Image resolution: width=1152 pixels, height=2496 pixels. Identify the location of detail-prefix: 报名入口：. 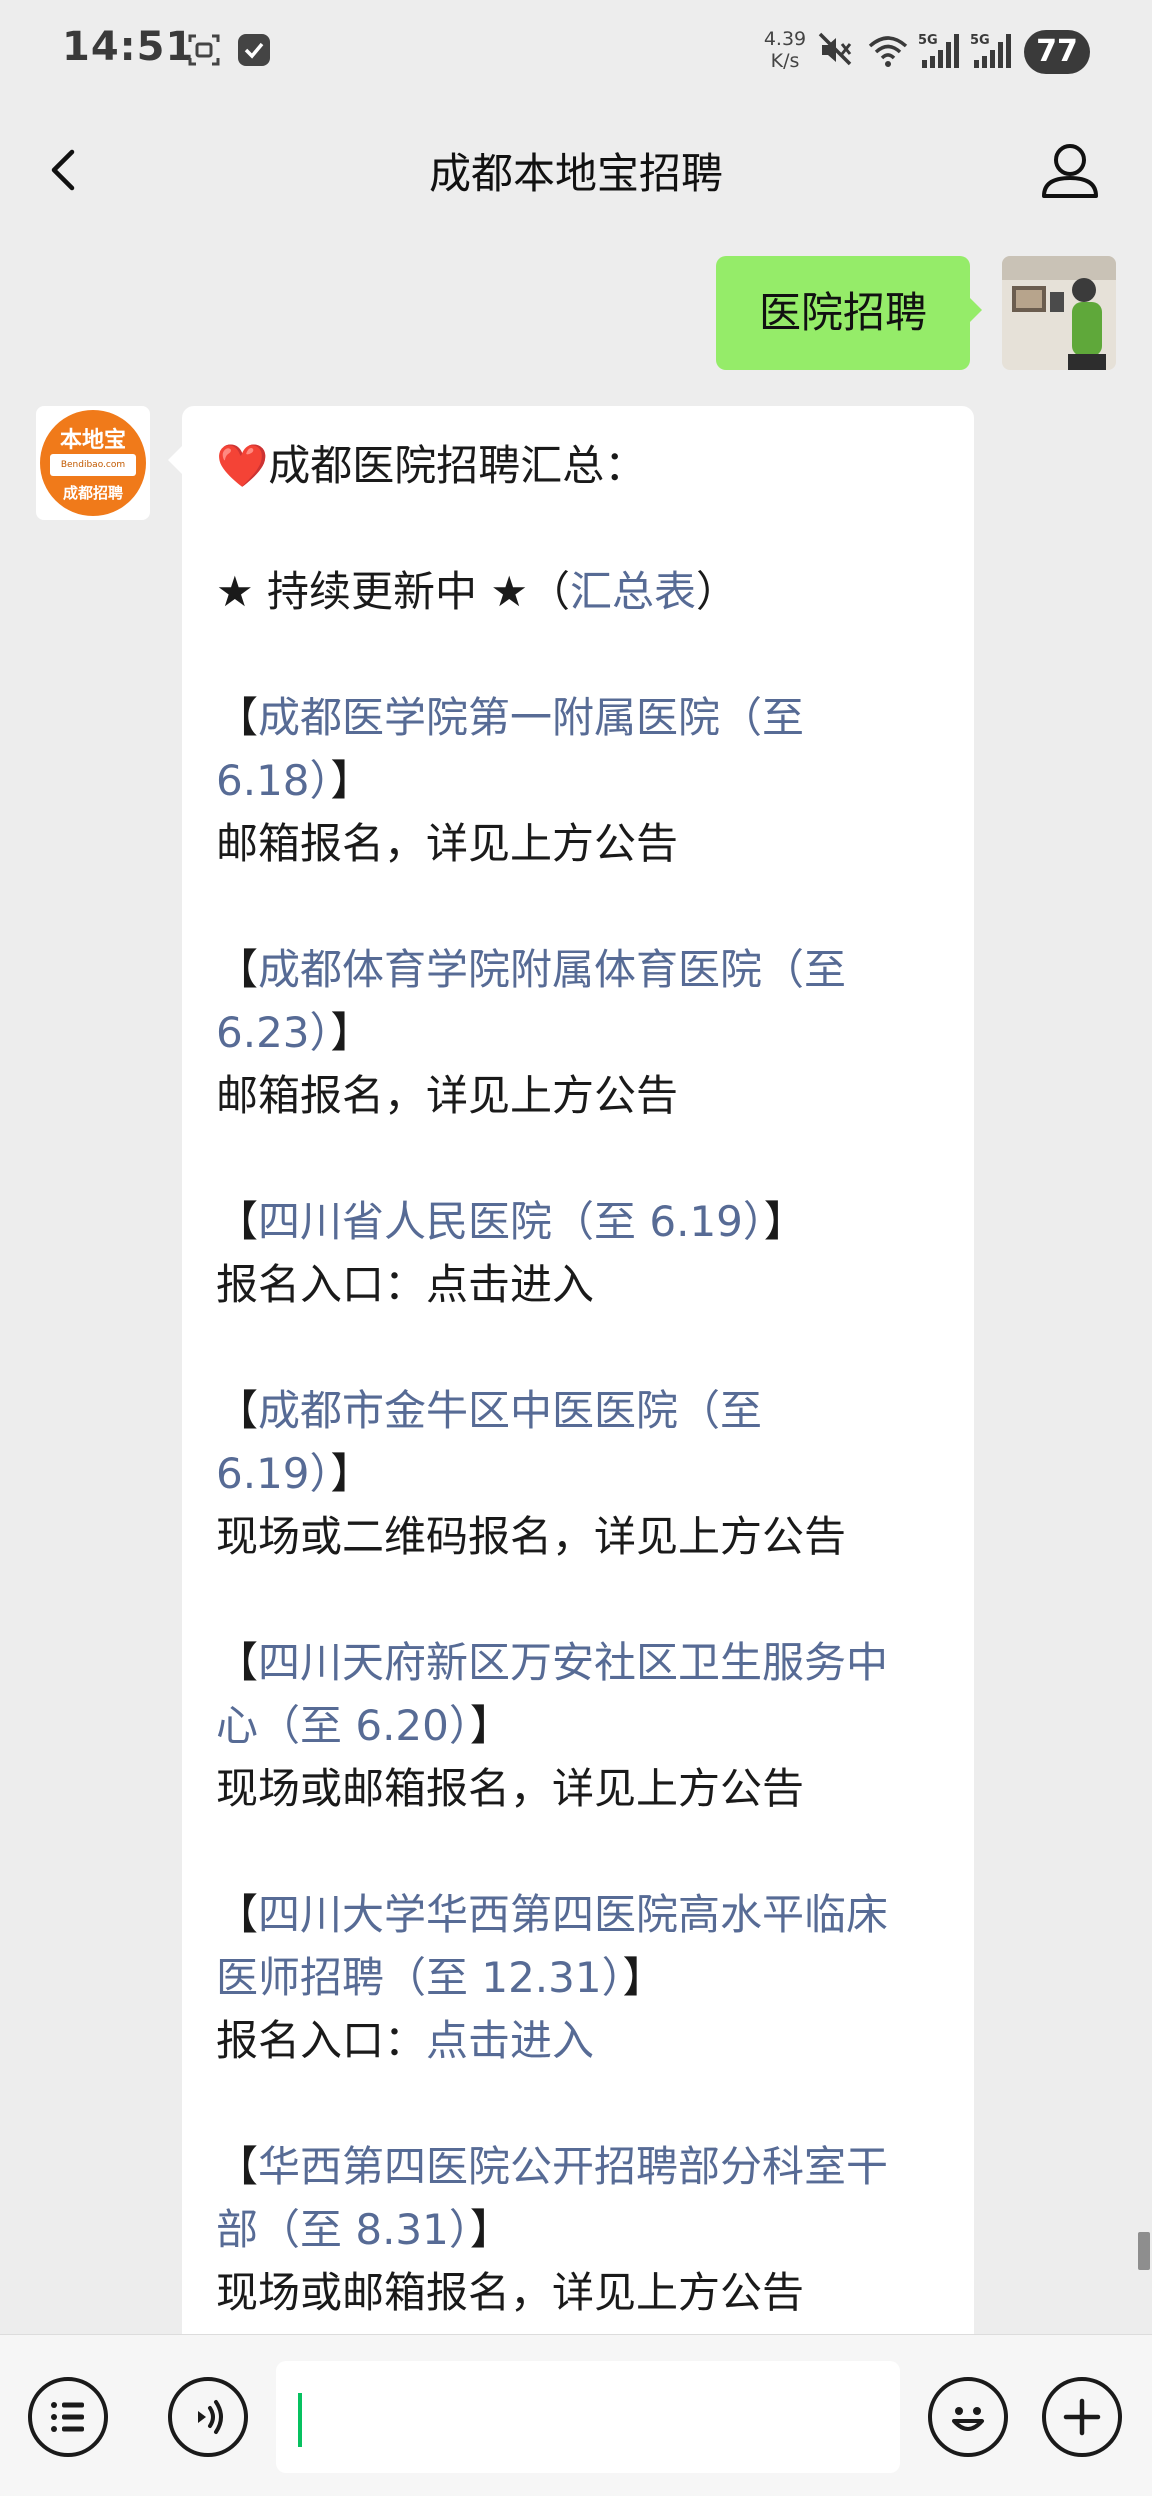
(321, 2040).